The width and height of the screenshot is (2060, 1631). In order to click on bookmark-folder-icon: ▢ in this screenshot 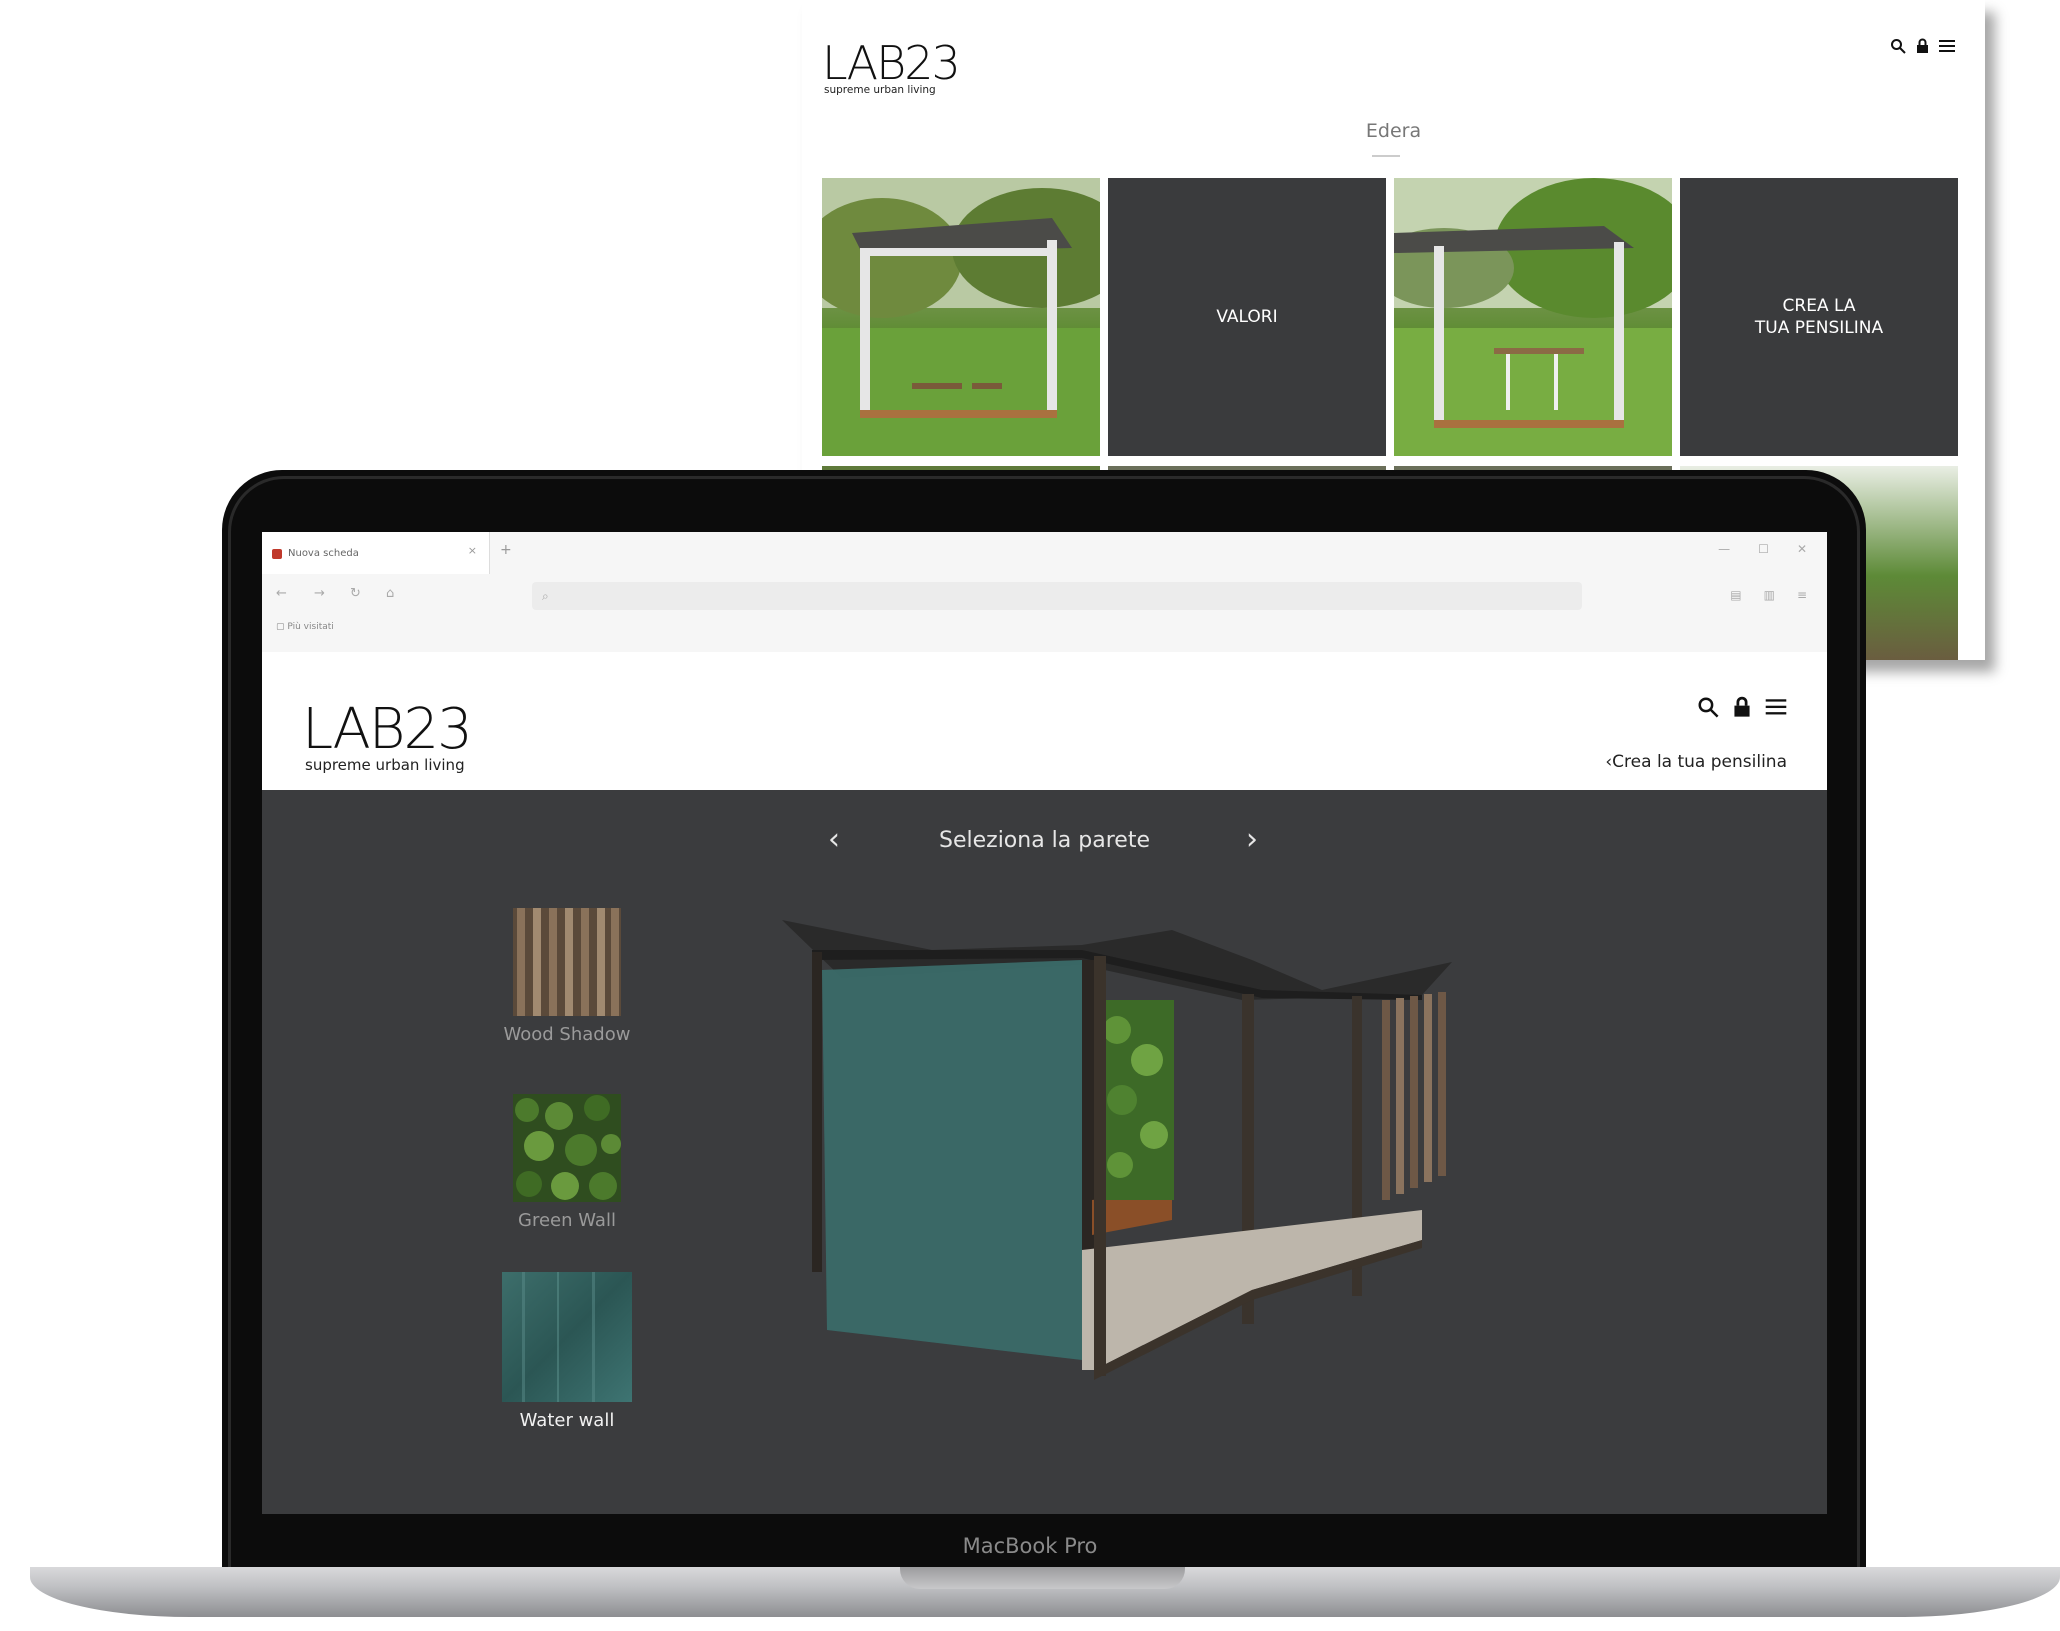, I will do `click(280, 627)`.